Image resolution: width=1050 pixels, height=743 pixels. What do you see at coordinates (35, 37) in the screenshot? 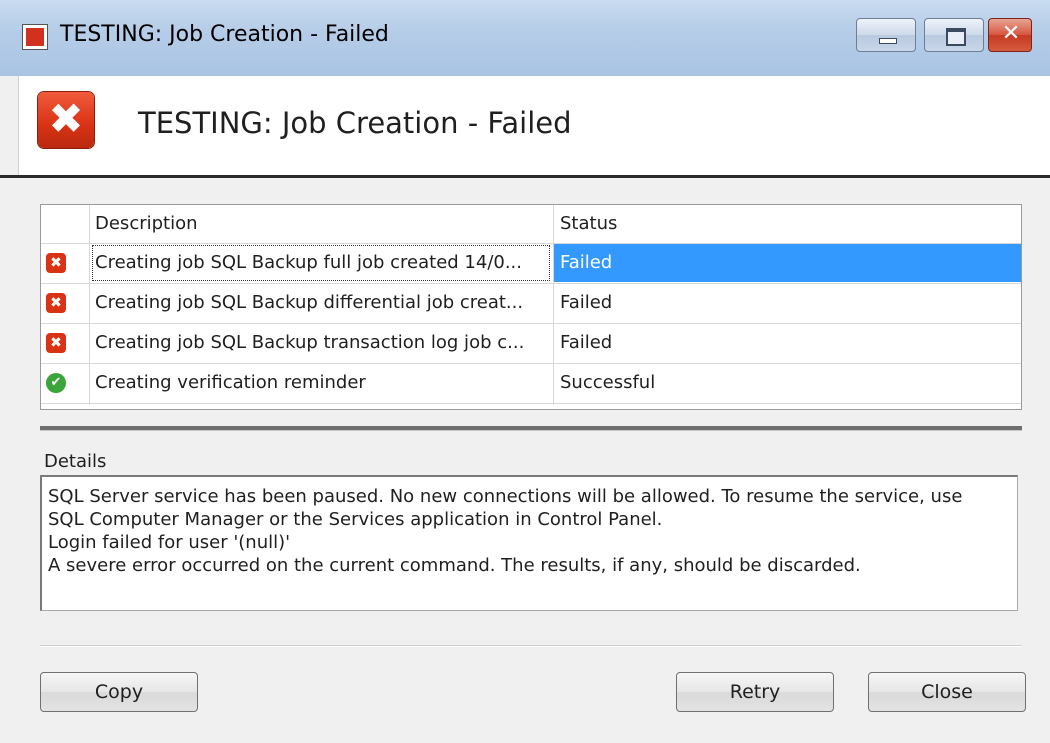
I see `app-icon` at bounding box center [35, 37].